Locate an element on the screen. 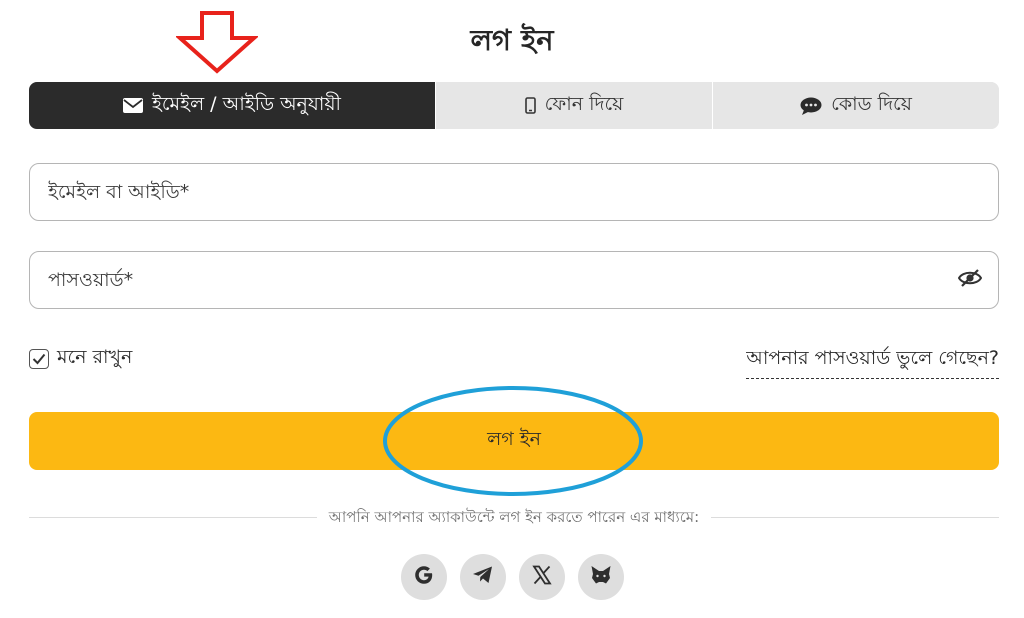  remember-label: মনে রাখুন is located at coordinates (95, 357).